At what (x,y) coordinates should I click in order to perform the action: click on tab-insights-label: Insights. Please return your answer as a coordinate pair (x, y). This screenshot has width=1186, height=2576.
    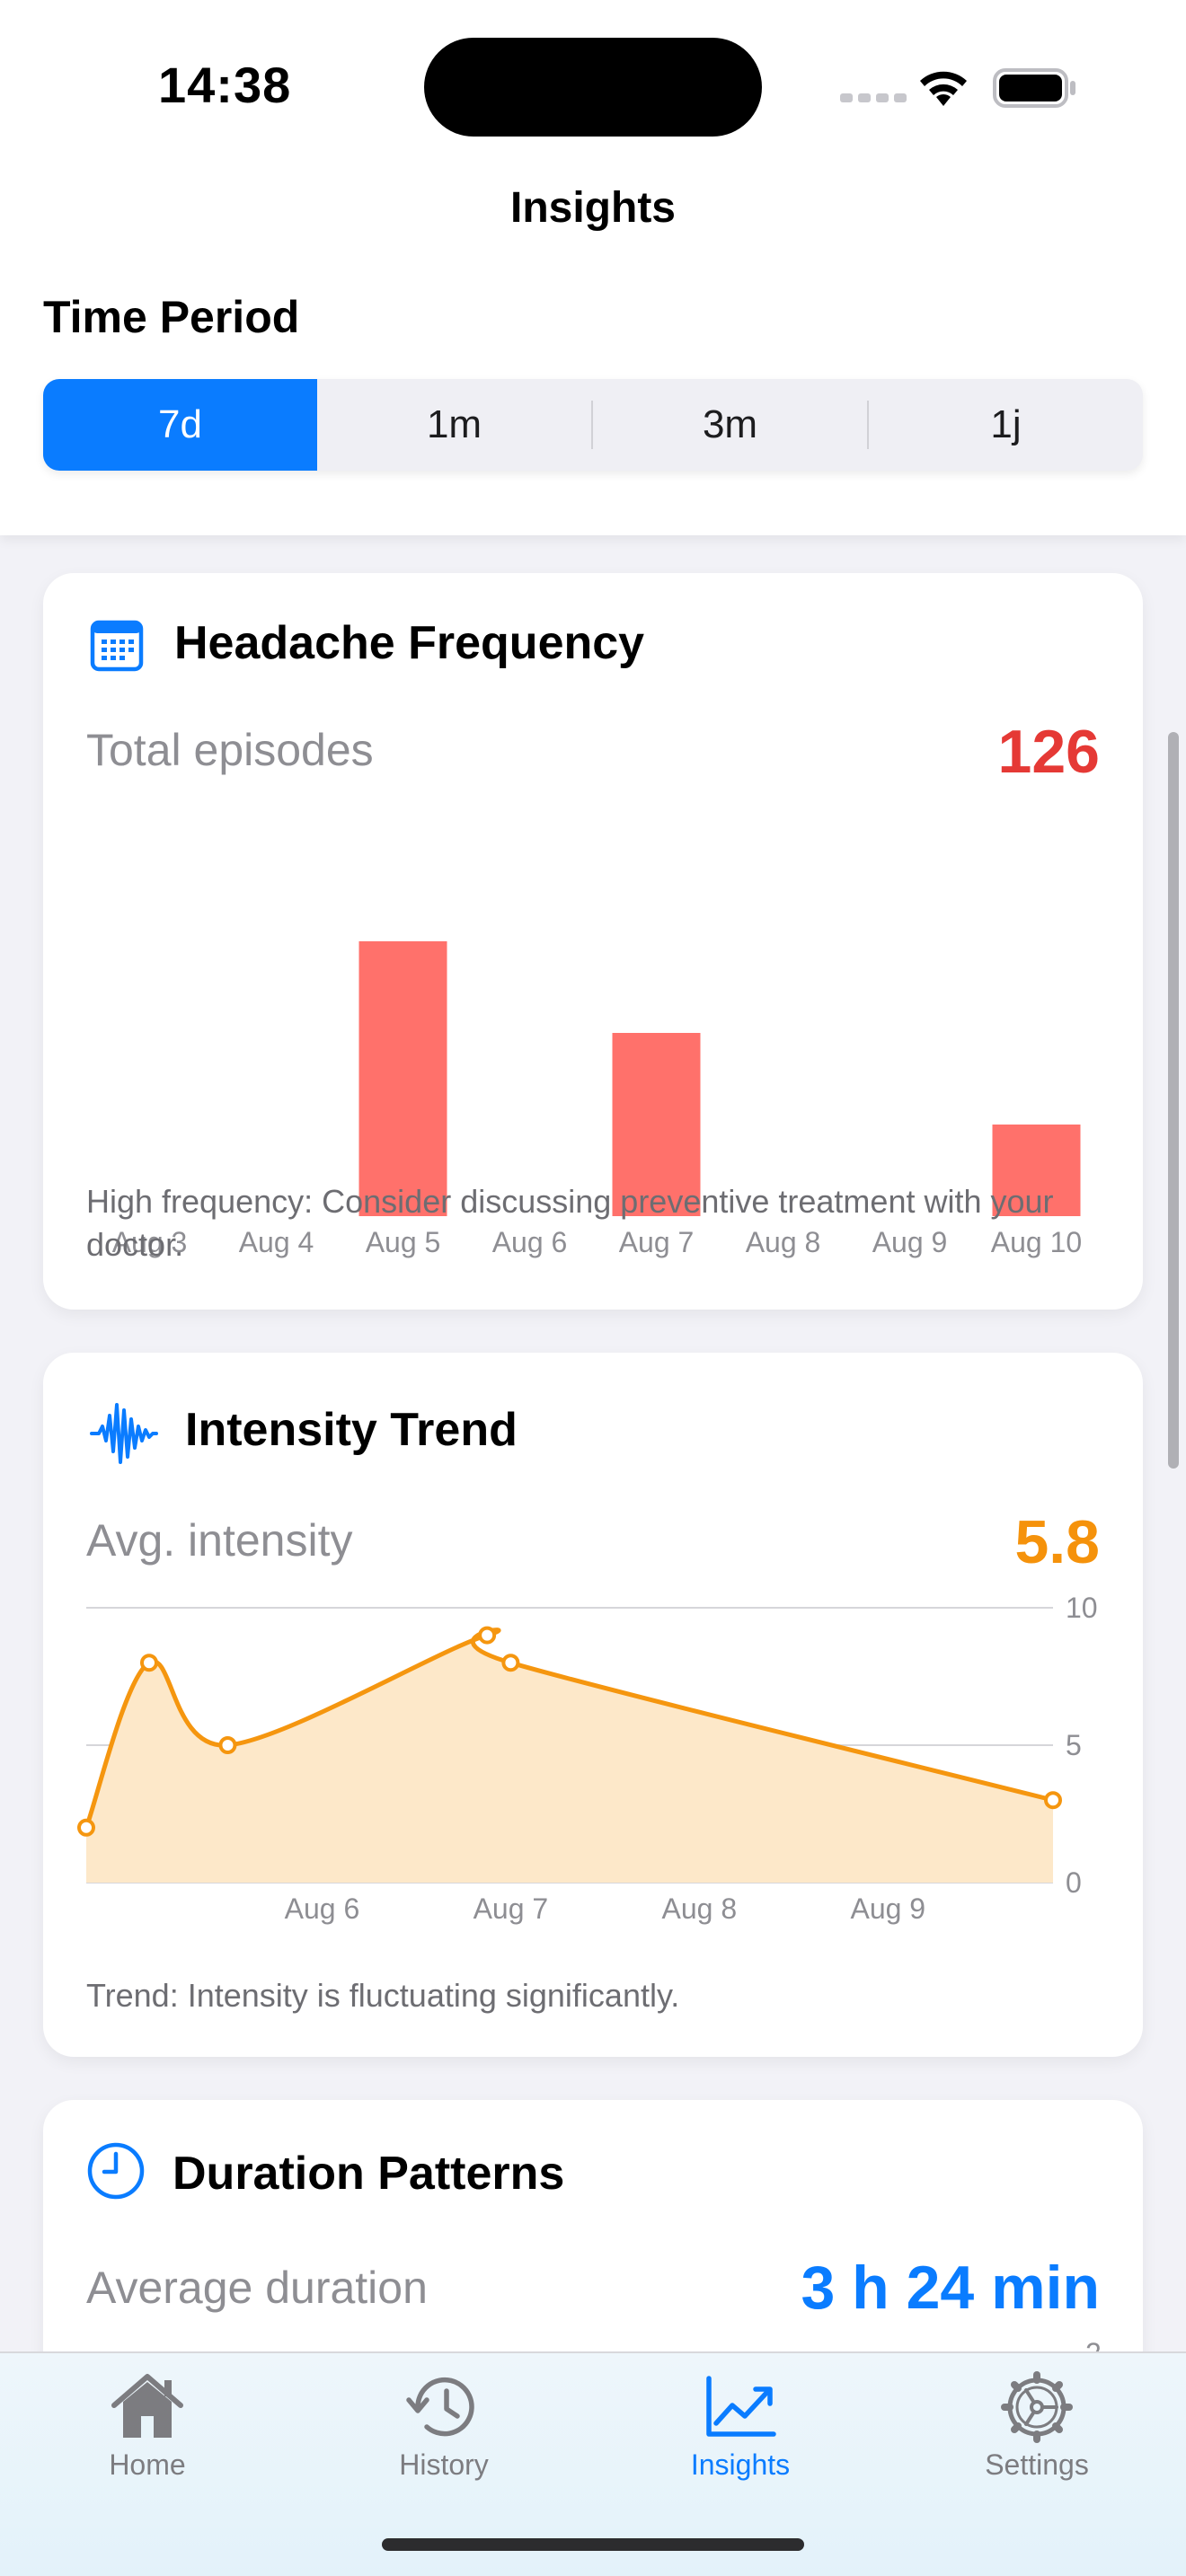
    Looking at the image, I should click on (740, 2464).